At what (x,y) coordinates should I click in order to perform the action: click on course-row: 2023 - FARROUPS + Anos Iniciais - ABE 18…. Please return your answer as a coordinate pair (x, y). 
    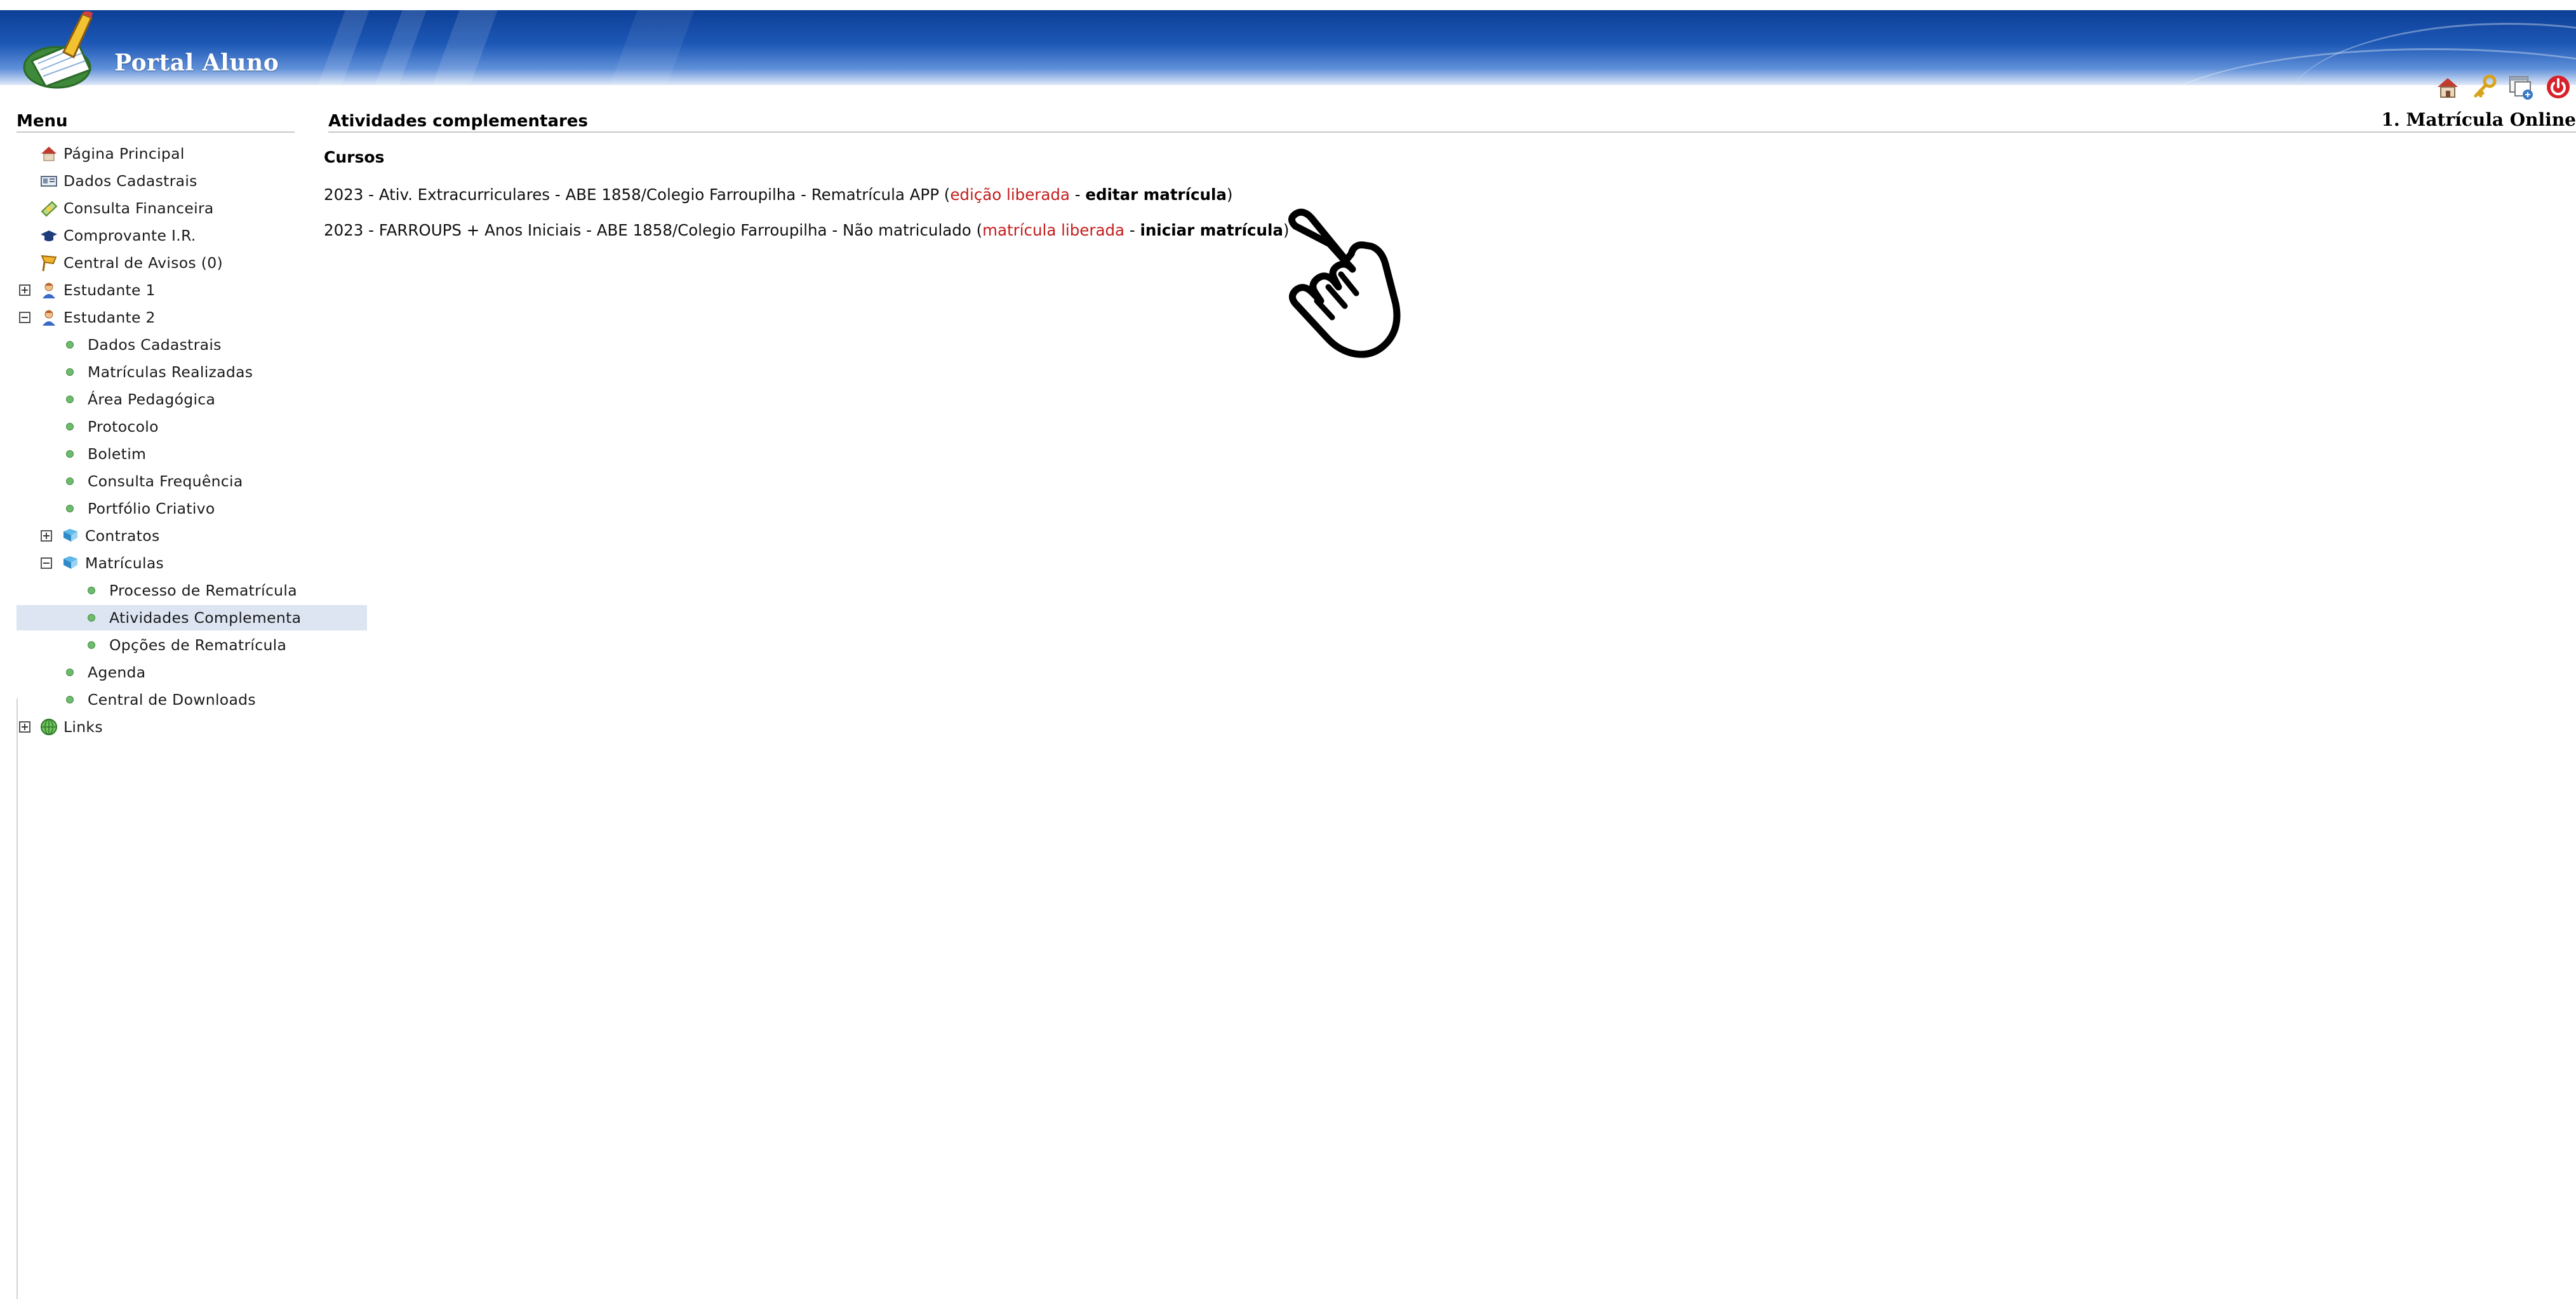
    Looking at the image, I should click on (807, 230).